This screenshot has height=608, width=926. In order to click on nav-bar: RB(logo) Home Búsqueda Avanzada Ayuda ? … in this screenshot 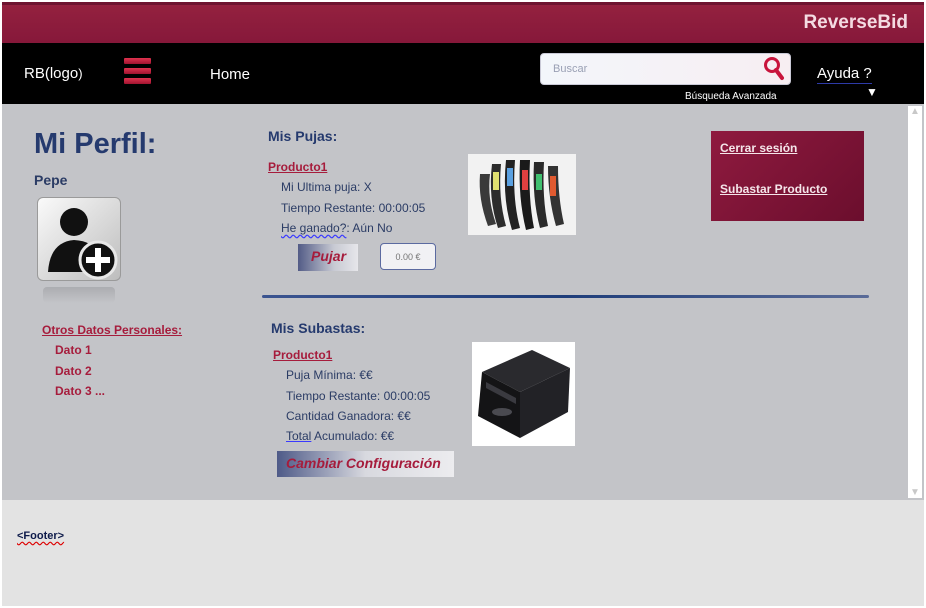, I will do `click(463, 73)`.